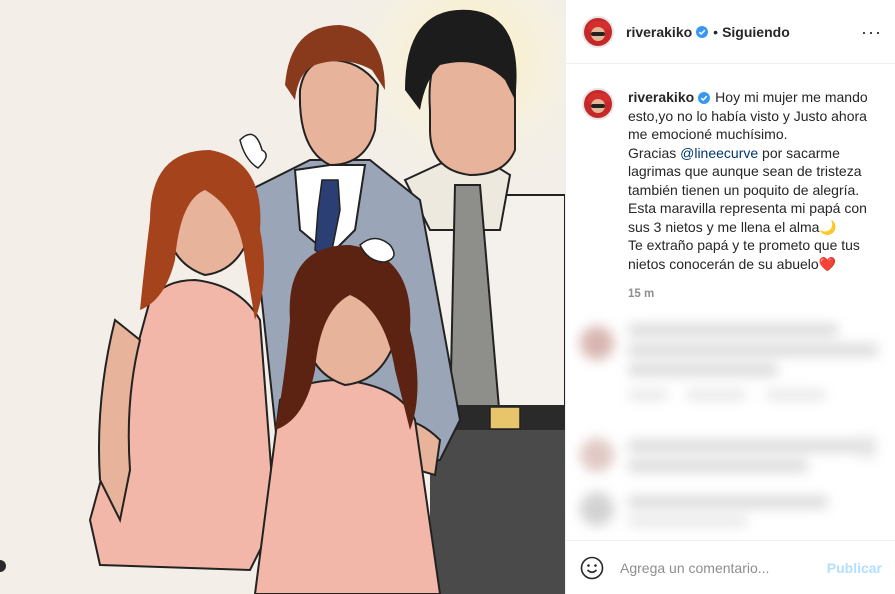  I want to click on mention-link: @lineecurve, so click(719, 153).